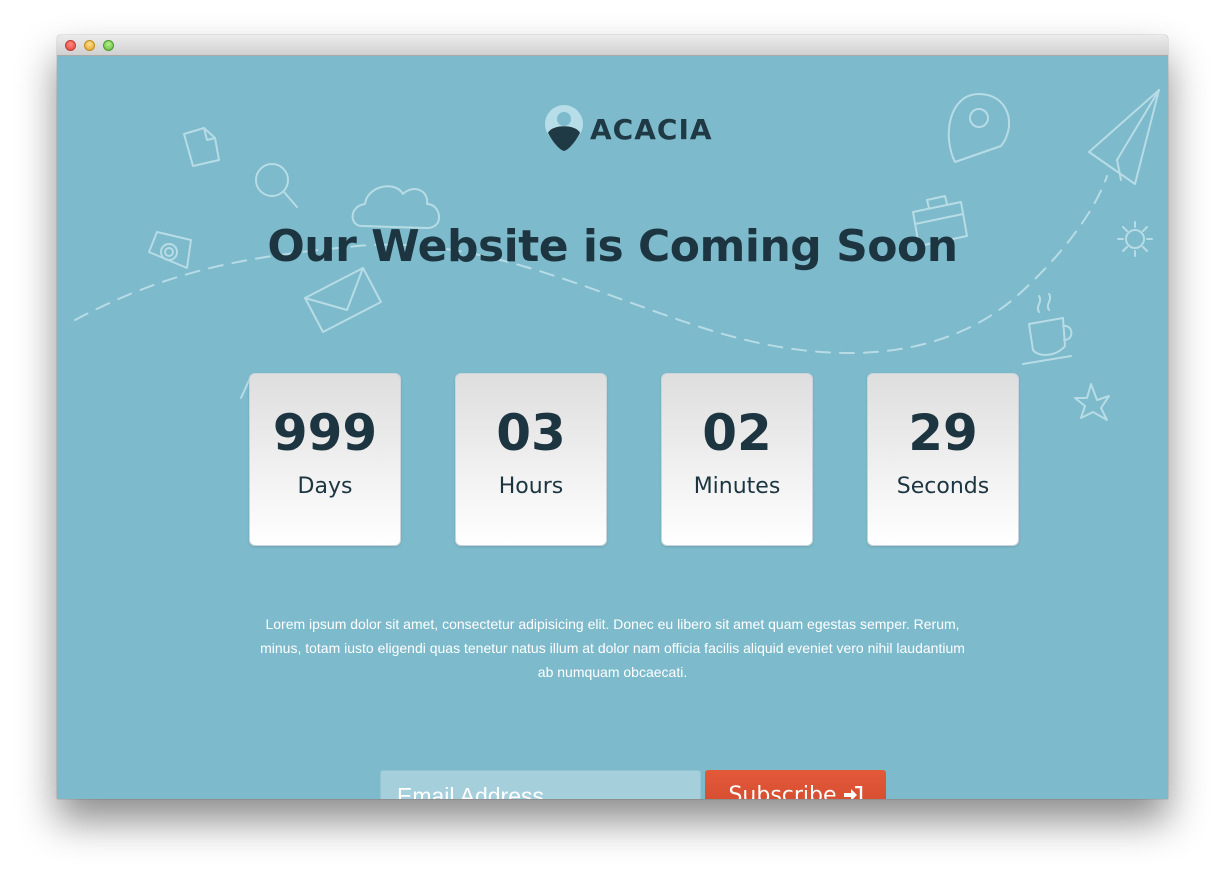 This screenshot has height=878, width=1225. I want to click on subscribe-button: Subscribe, so click(795, 784).